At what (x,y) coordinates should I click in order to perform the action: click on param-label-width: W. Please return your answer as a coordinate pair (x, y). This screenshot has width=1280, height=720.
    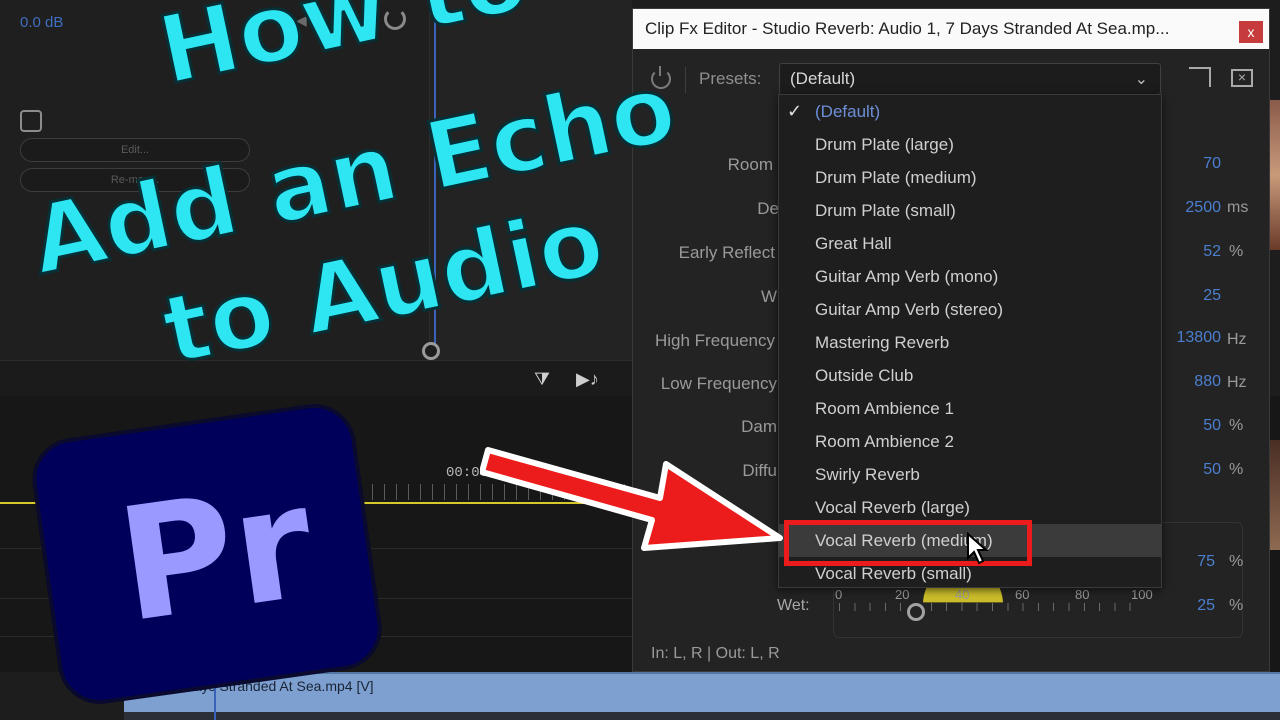
    Looking at the image, I should click on (768, 296).